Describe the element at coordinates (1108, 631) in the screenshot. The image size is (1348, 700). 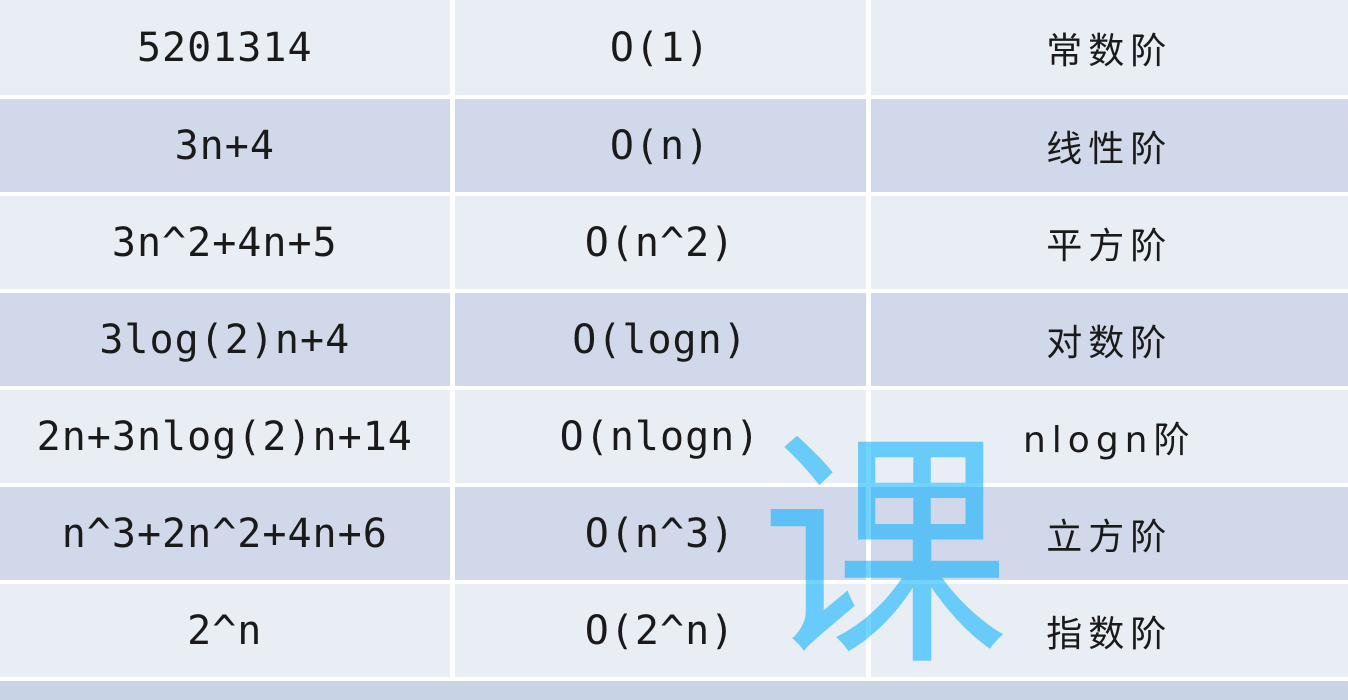
I see `order-name-cell: 指数阶` at that location.